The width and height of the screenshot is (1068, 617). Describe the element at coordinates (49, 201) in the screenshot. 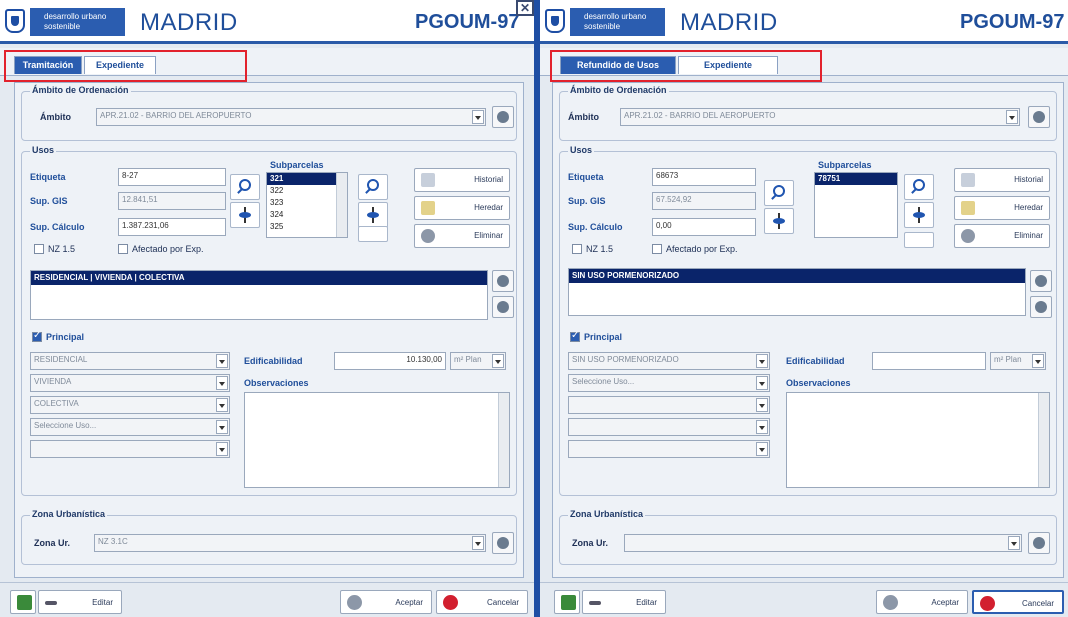

I see `sup-gis-label: Sup. GIS` at that location.